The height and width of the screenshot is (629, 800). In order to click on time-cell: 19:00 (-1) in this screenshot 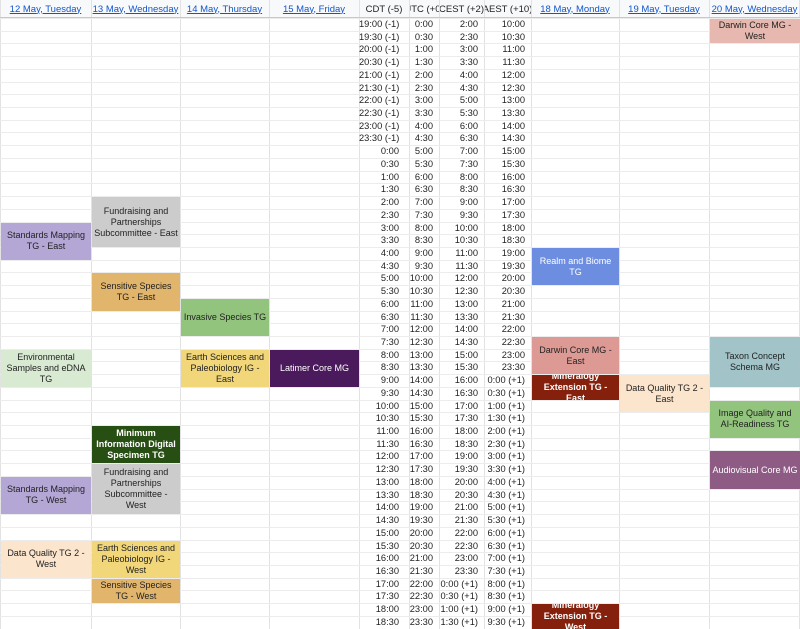, I will do `click(379, 24)`.